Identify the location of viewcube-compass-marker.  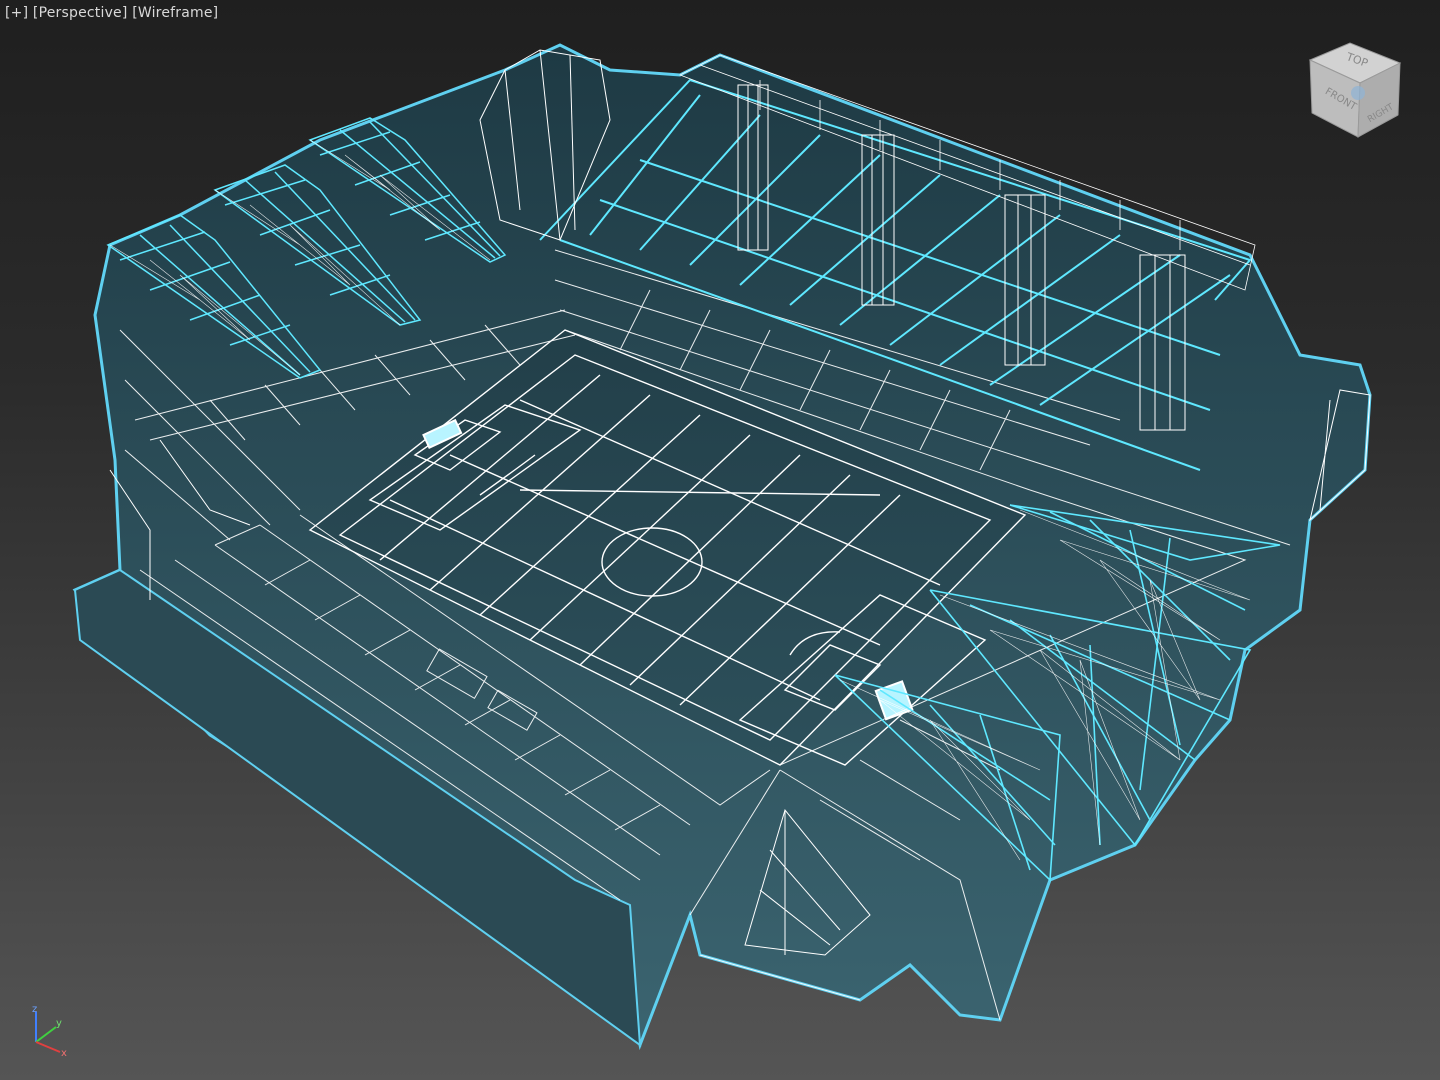
(1358, 93).